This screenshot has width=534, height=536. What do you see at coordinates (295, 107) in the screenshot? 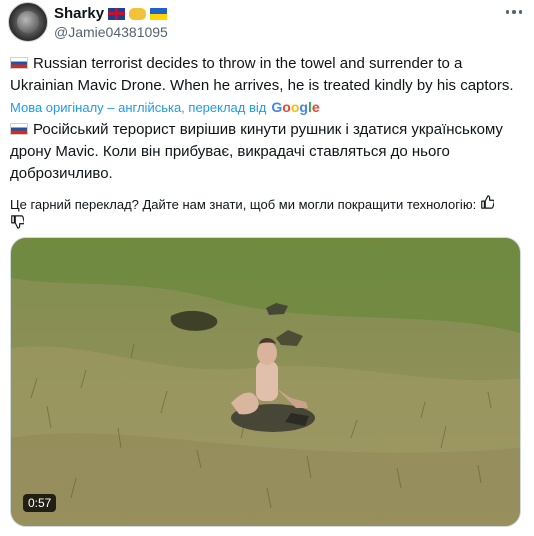
I see `google-logo: Google` at bounding box center [295, 107].